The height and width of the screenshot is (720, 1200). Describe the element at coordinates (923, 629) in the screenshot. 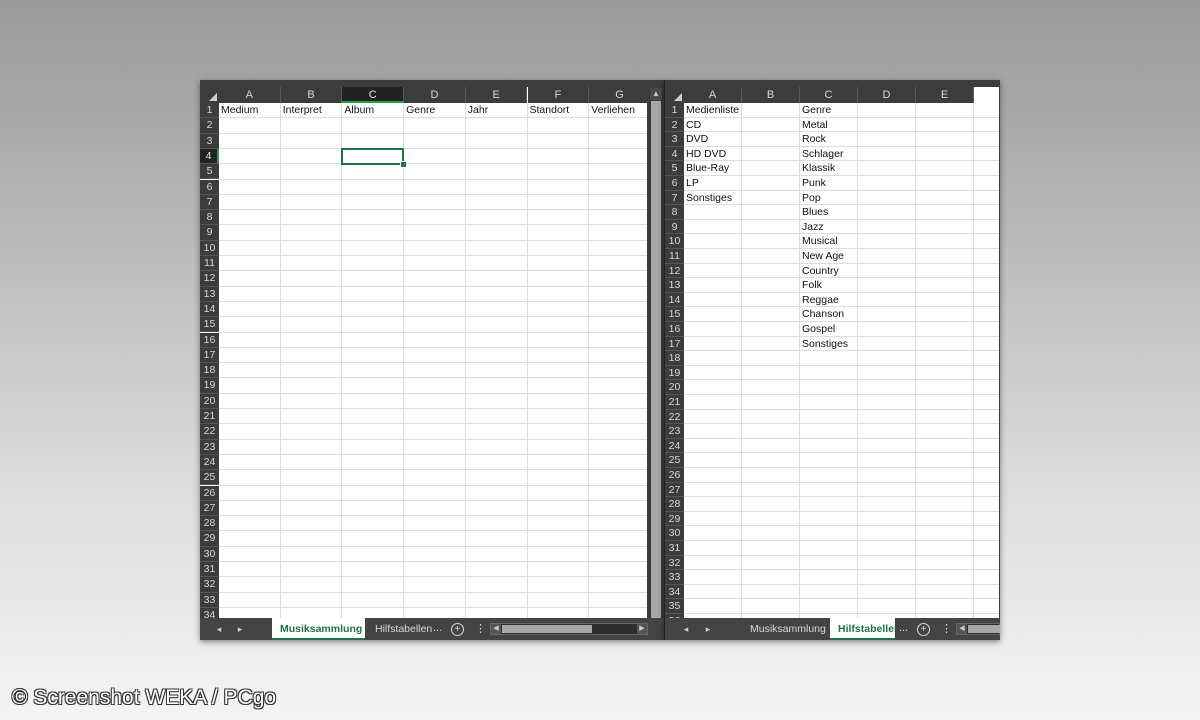

I see `add-sheet-icon: +` at that location.